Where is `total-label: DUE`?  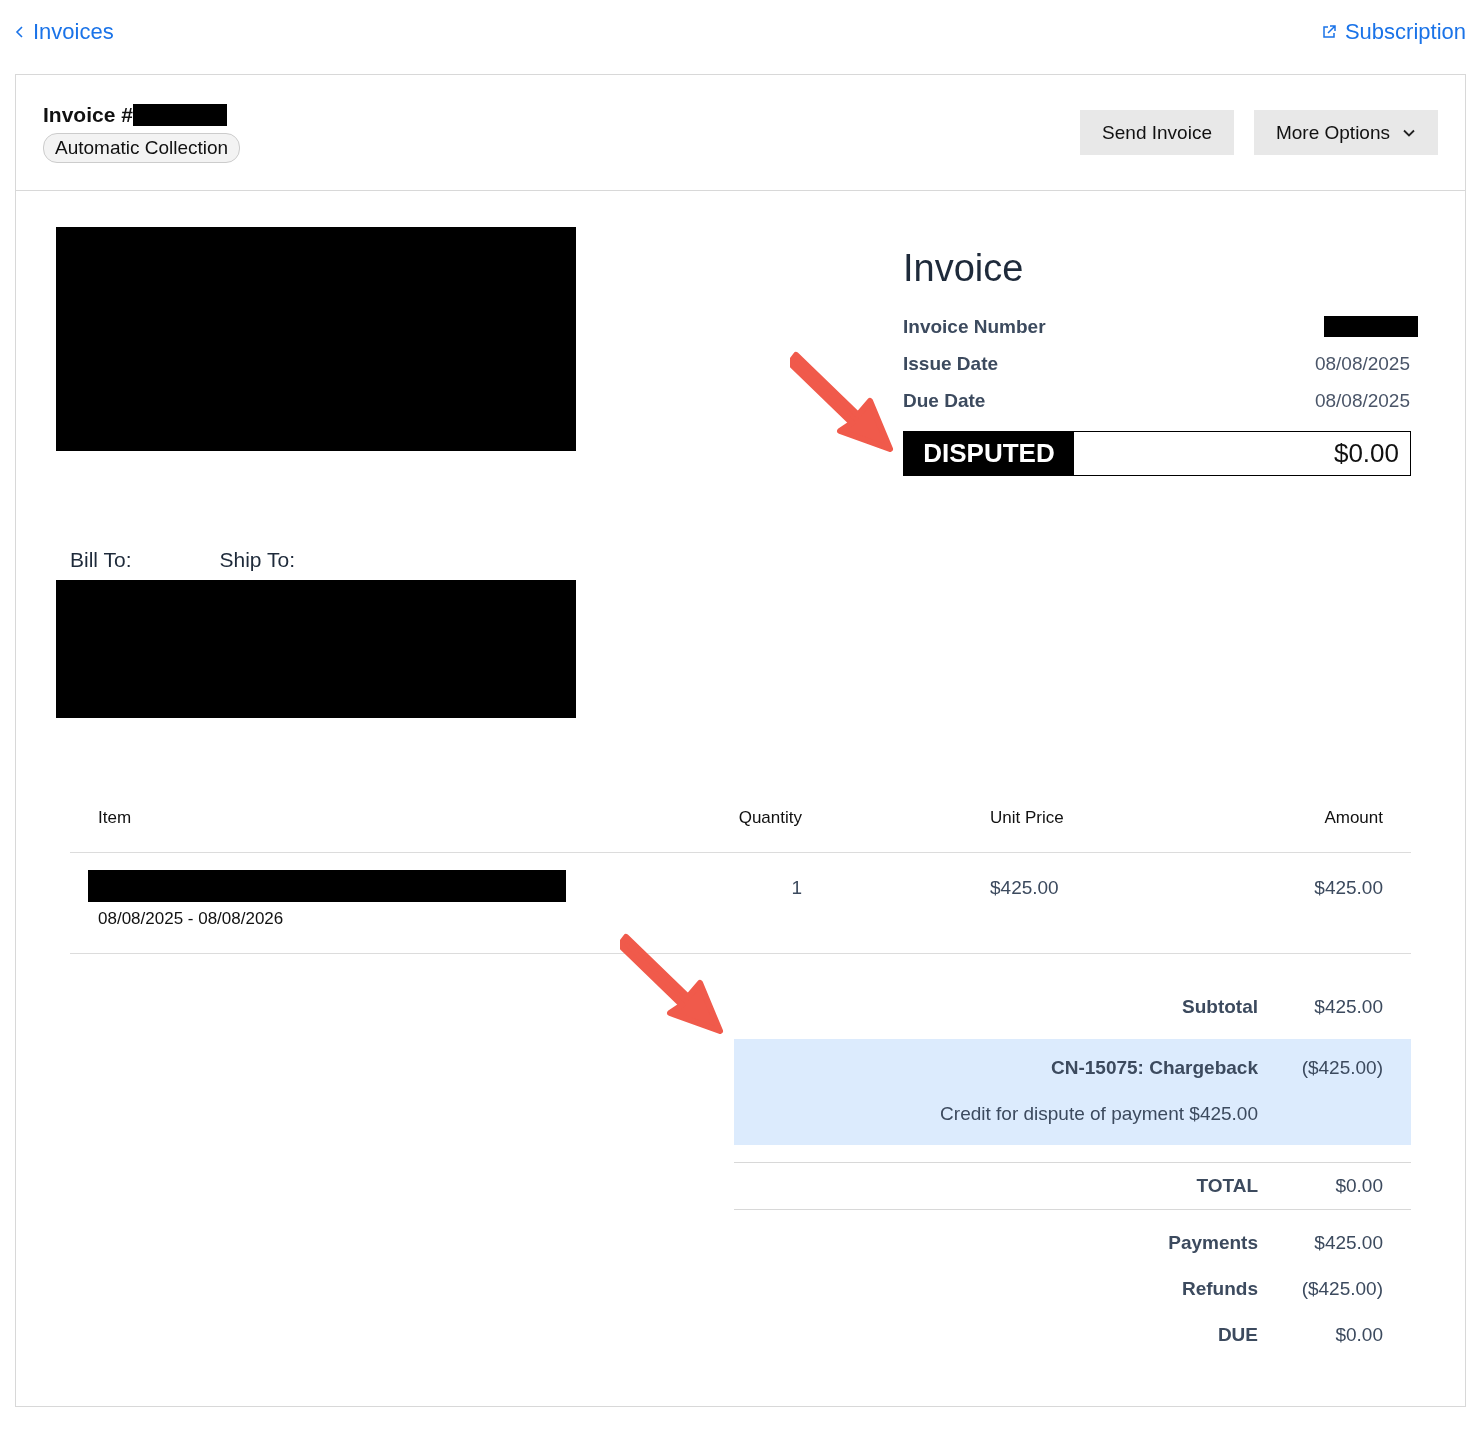 total-label: DUE is located at coordinates (1237, 1335).